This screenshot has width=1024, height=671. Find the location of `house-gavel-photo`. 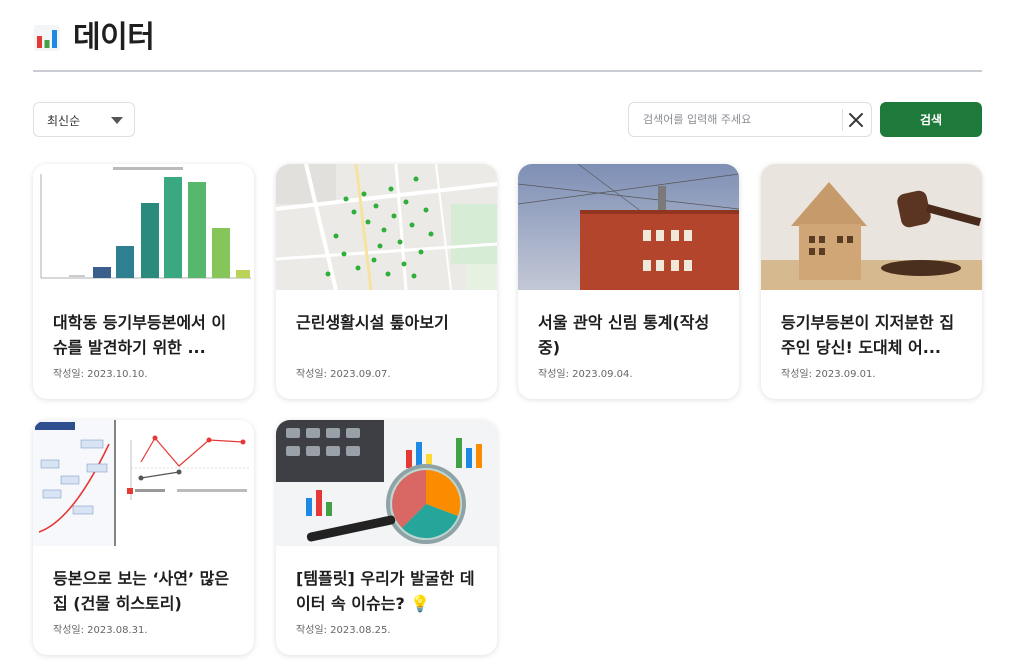

house-gavel-photo is located at coordinates (871, 227).